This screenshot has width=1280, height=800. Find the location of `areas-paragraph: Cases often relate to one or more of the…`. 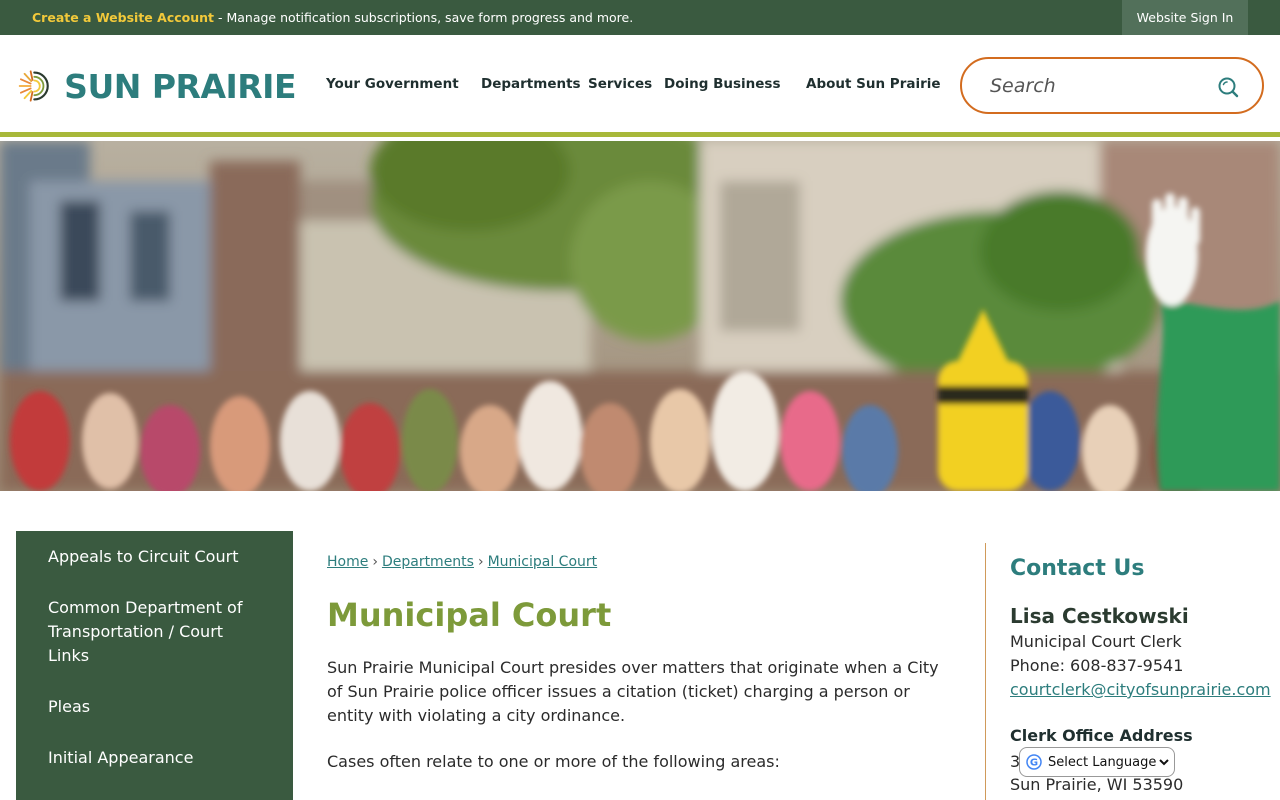

areas-paragraph: Cases often relate to one or more of the… is located at coordinates (553, 761).